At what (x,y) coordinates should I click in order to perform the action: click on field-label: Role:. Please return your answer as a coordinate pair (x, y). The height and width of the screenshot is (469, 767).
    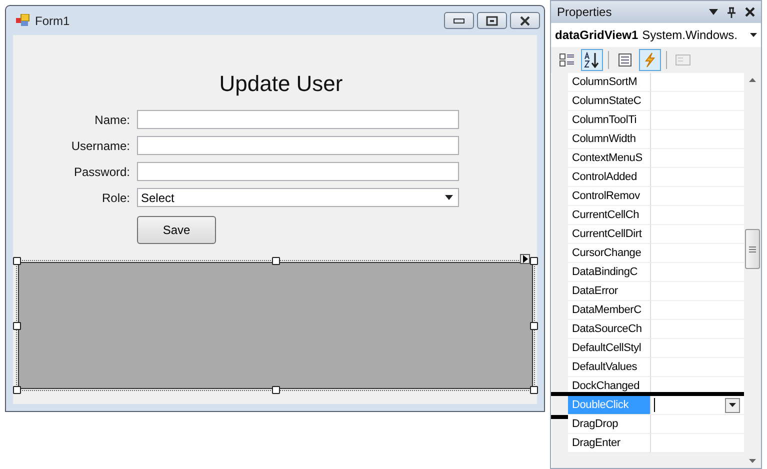
    Looking at the image, I should click on (115, 197).